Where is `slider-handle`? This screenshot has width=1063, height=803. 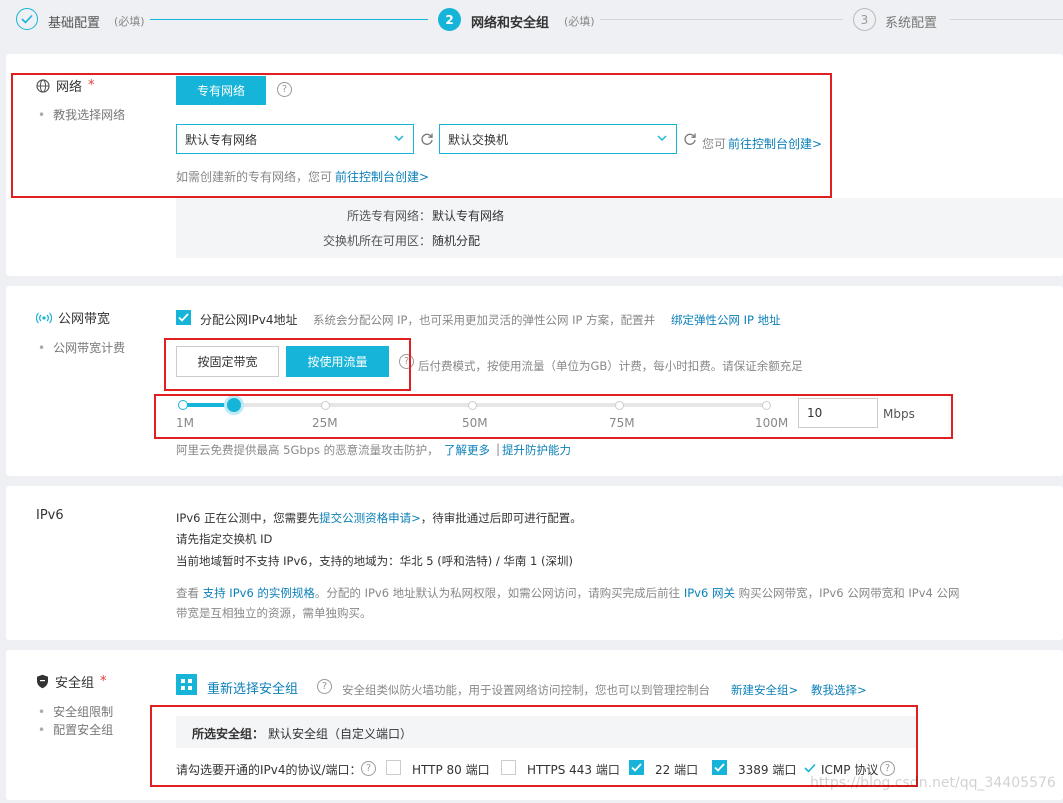 slider-handle is located at coordinates (234, 405).